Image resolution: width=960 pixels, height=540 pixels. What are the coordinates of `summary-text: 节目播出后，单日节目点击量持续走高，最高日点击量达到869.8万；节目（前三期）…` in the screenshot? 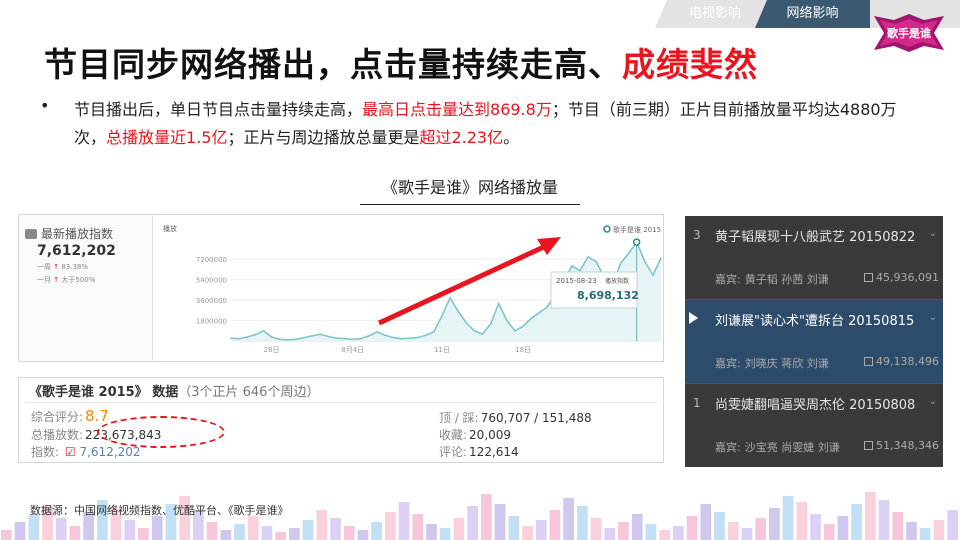 It's located at (485, 123).